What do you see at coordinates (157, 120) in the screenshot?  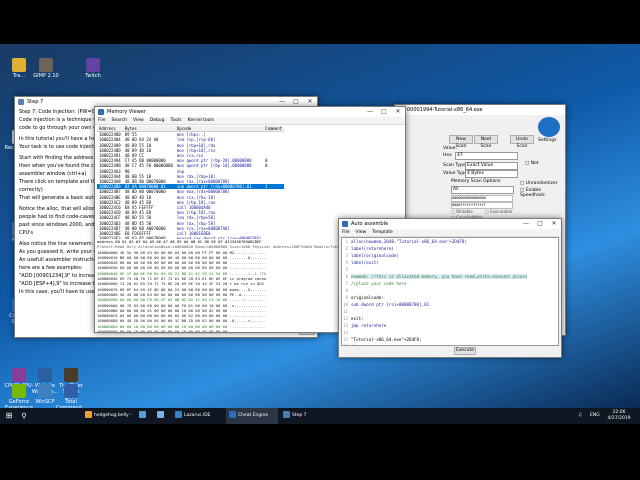 I see `menu-item-debug: Debug` at bounding box center [157, 120].